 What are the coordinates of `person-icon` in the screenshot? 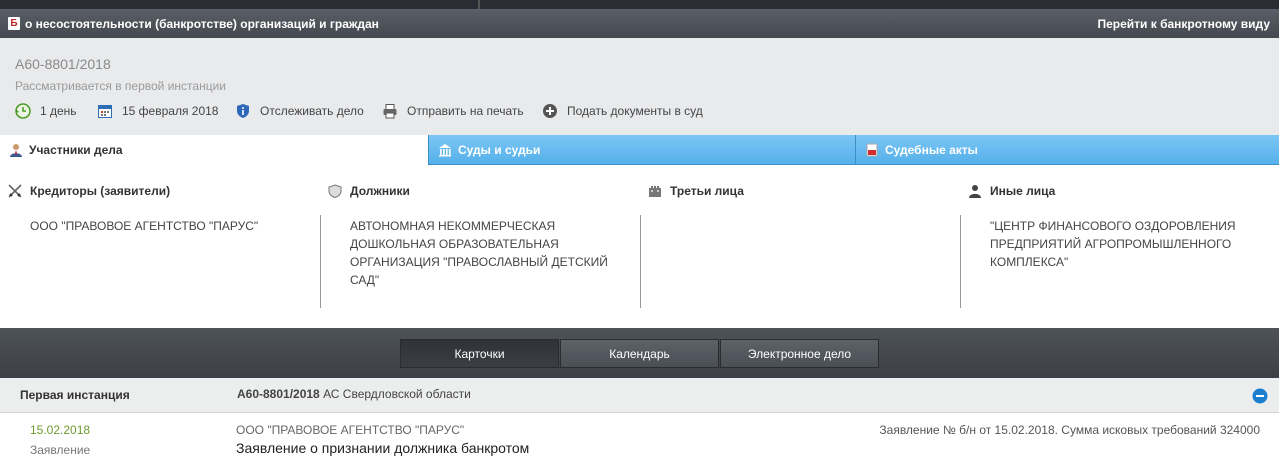 It's located at (16, 150).